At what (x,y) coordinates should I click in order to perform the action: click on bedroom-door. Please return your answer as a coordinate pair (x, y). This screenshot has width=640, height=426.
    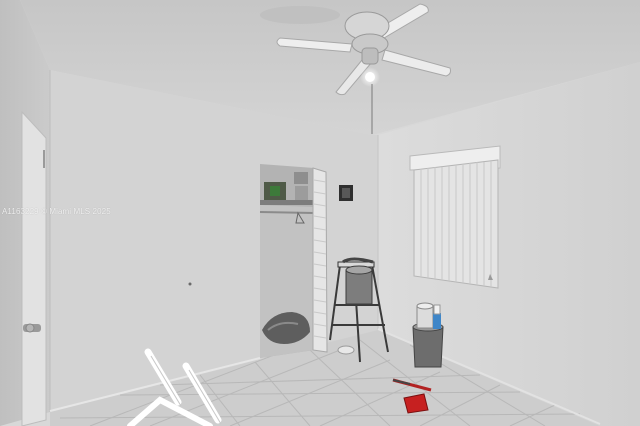
    Looking at the image, I should click on (34, 268).